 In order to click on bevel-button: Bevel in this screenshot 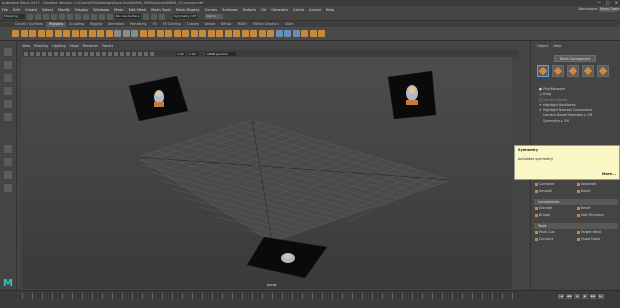, I will do `click(597, 191)`.